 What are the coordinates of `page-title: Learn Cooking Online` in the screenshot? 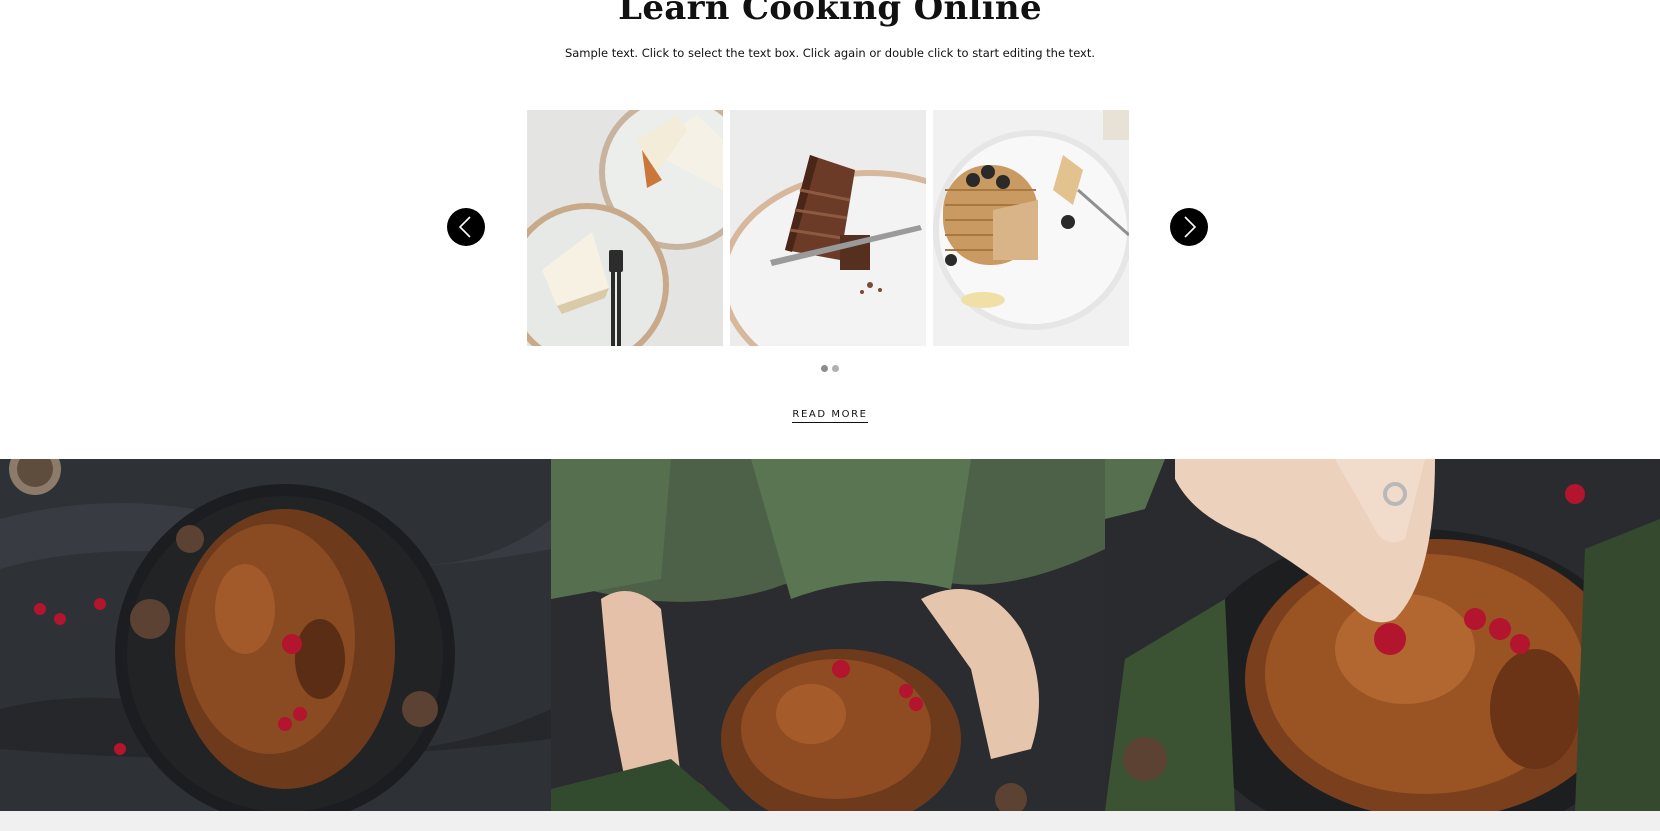 It's located at (830, 14).